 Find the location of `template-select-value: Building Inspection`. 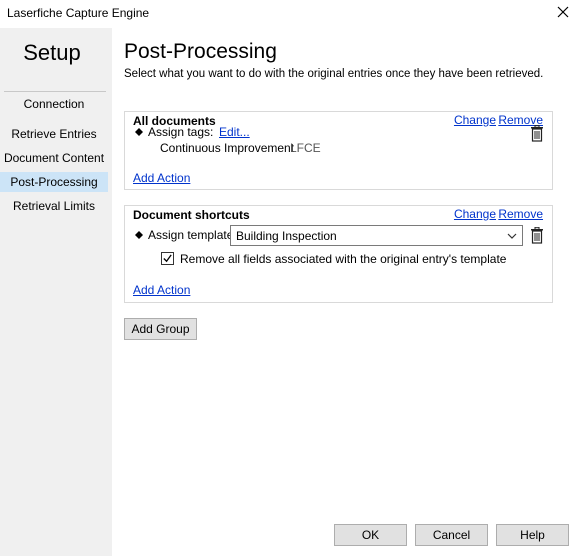

template-select-value: Building Inspection is located at coordinates (286, 236).